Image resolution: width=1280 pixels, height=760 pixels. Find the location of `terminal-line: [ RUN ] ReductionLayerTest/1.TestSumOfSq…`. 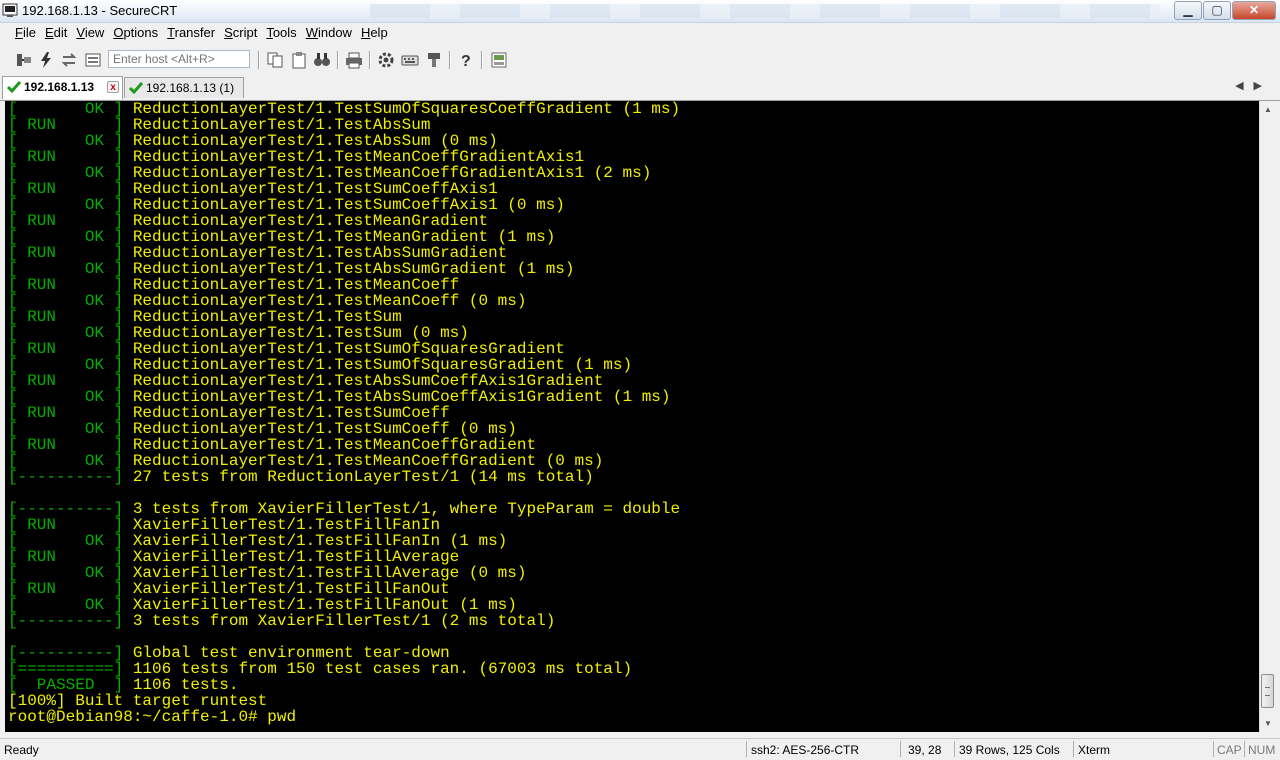

terminal-line: [ RUN ] ReductionLayerTest/1.TestSumOfSq… is located at coordinates (344, 349).